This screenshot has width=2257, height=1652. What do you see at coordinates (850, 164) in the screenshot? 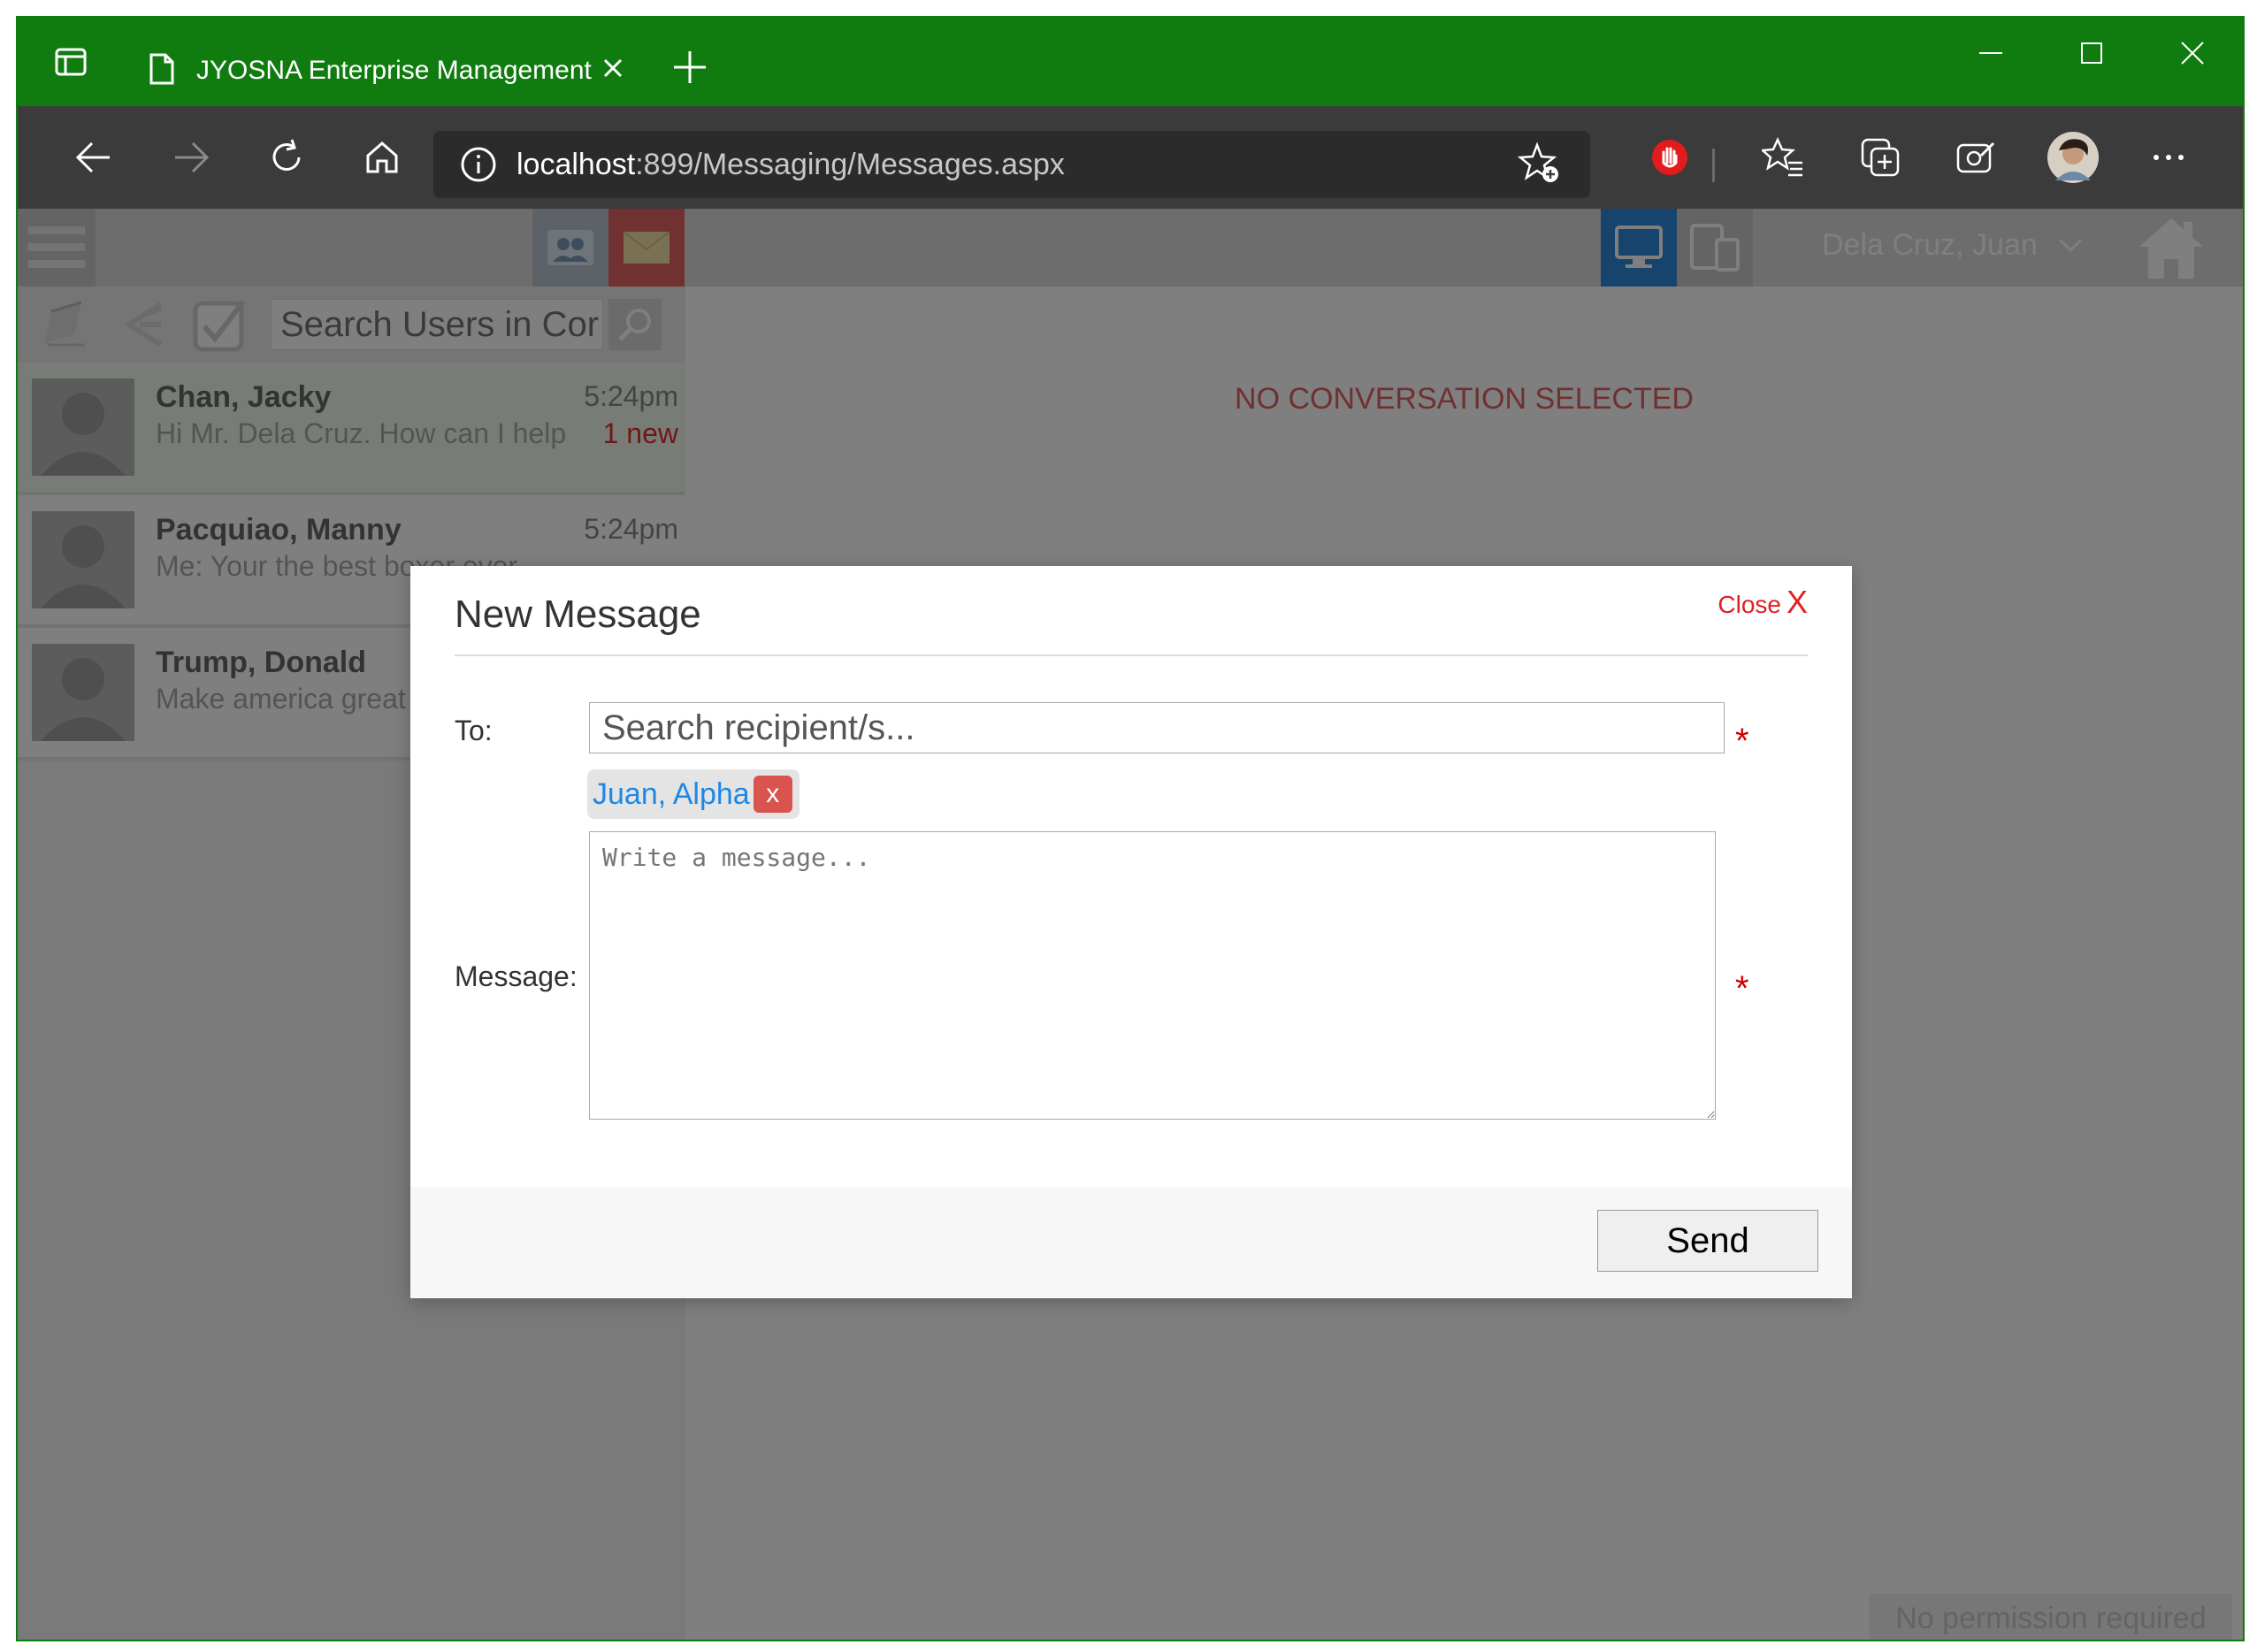
I see `url-path: :899/Messaging/Messages.aspx` at bounding box center [850, 164].